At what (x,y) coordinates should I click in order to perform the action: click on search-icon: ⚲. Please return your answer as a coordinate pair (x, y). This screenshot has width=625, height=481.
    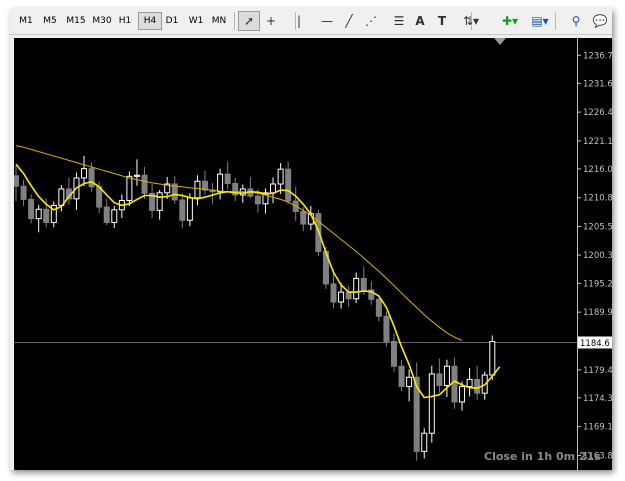
    Looking at the image, I should click on (576, 21).